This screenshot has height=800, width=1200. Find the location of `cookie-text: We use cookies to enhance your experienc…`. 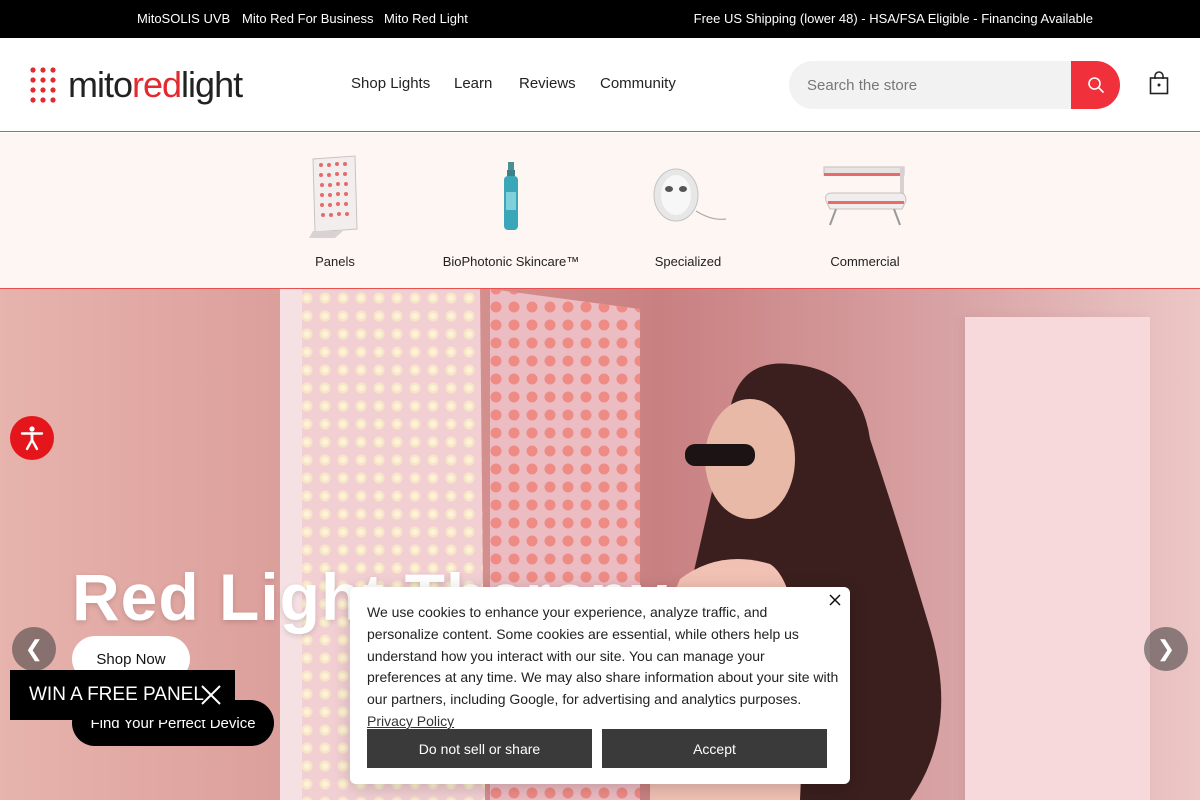

cookie-text: We use cookies to enhance your experienc… is located at coordinates (603, 656).